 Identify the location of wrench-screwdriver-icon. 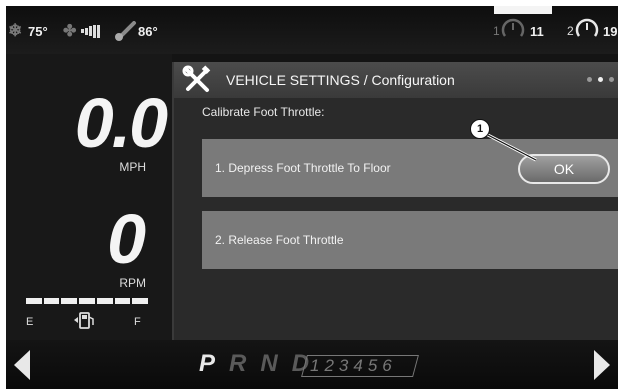
(196, 78).